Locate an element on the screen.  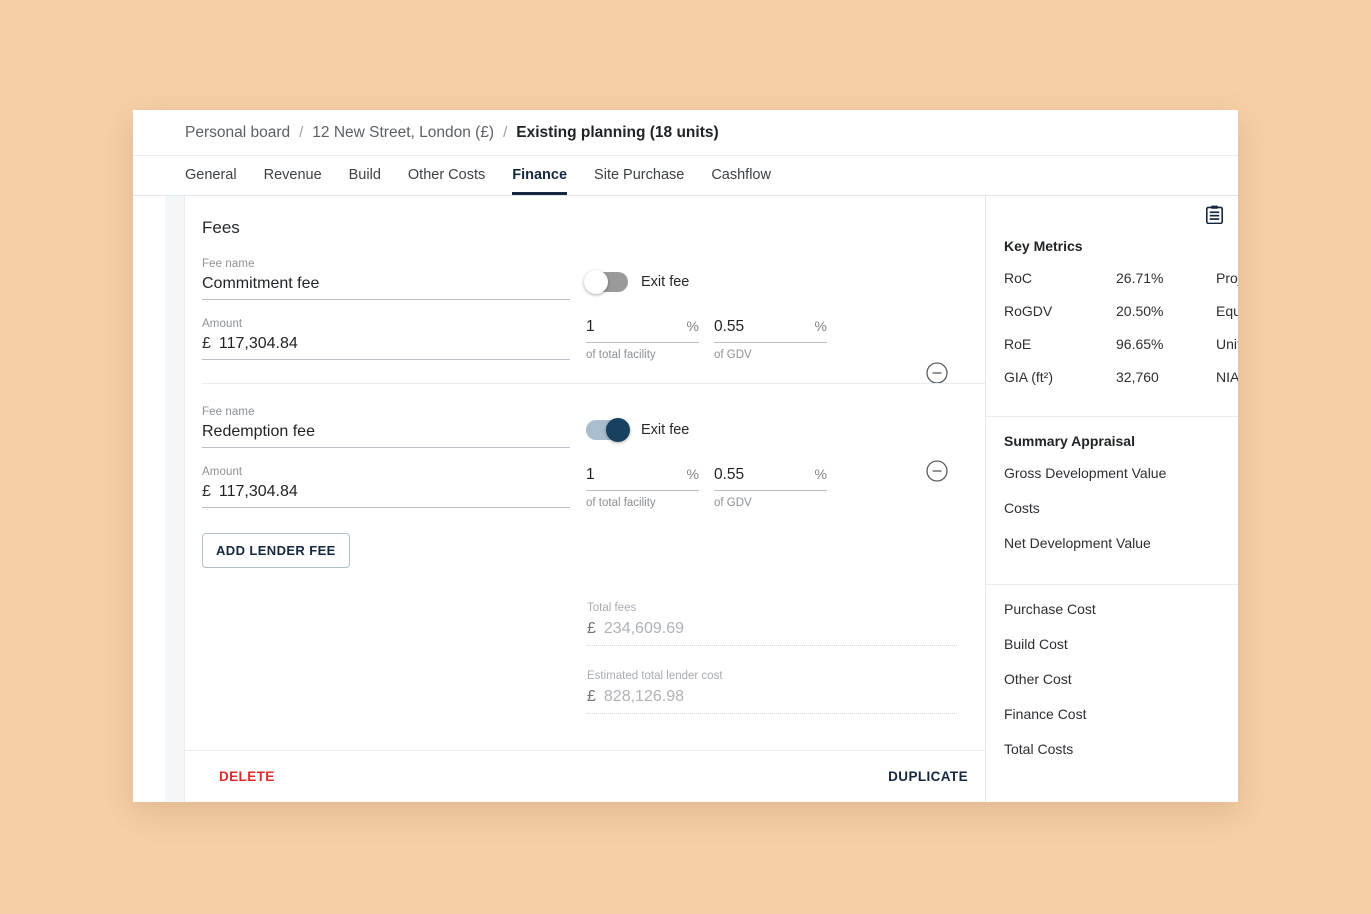
key-metrics-heading: Key Metrics is located at coordinates (1043, 246).